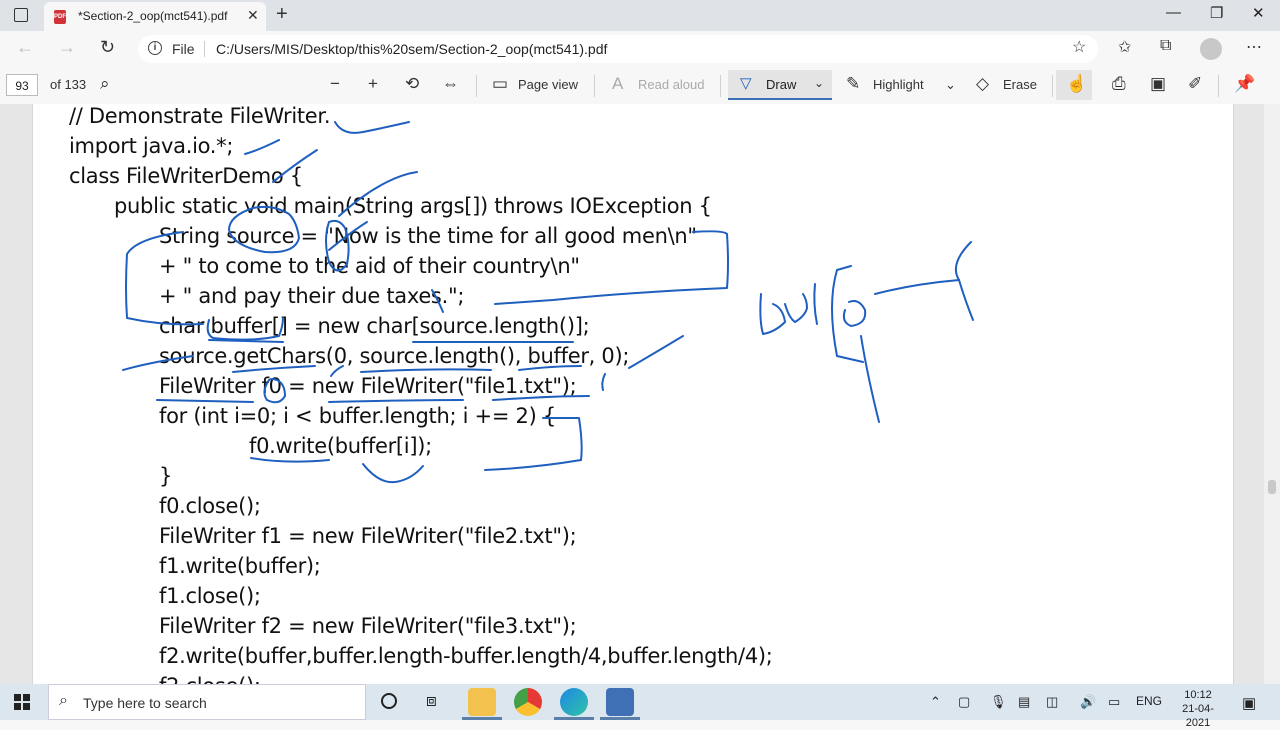  Describe the element at coordinates (1020, 84) in the screenshot. I see `erase-button: Erase` at that location.